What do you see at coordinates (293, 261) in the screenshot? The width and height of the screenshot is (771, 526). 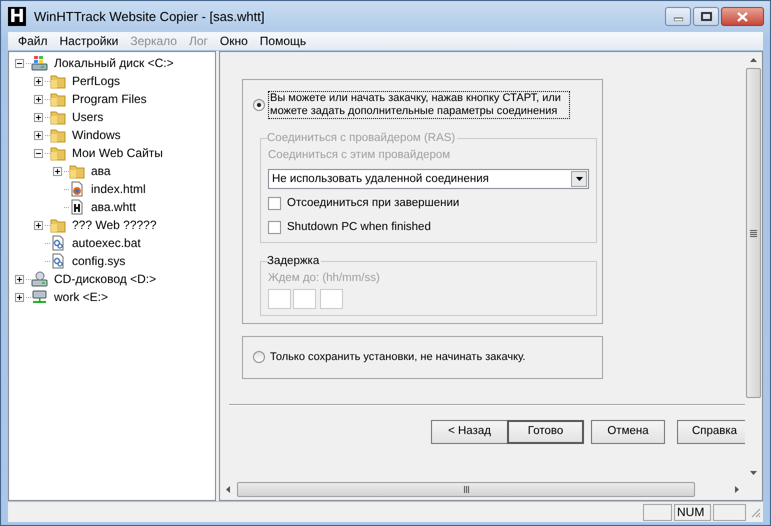 I see `group-title: Задержка` at bounding box center [293, 261].